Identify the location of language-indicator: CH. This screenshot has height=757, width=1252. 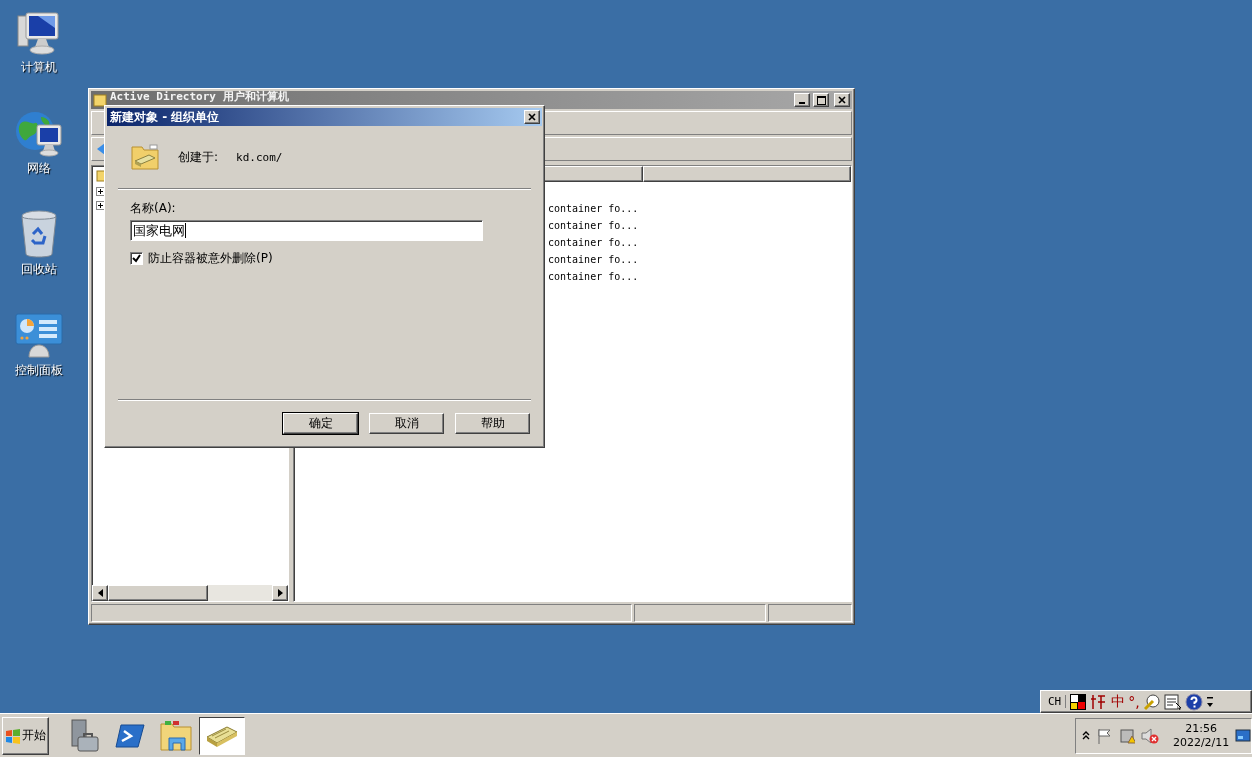
(1055, 701).